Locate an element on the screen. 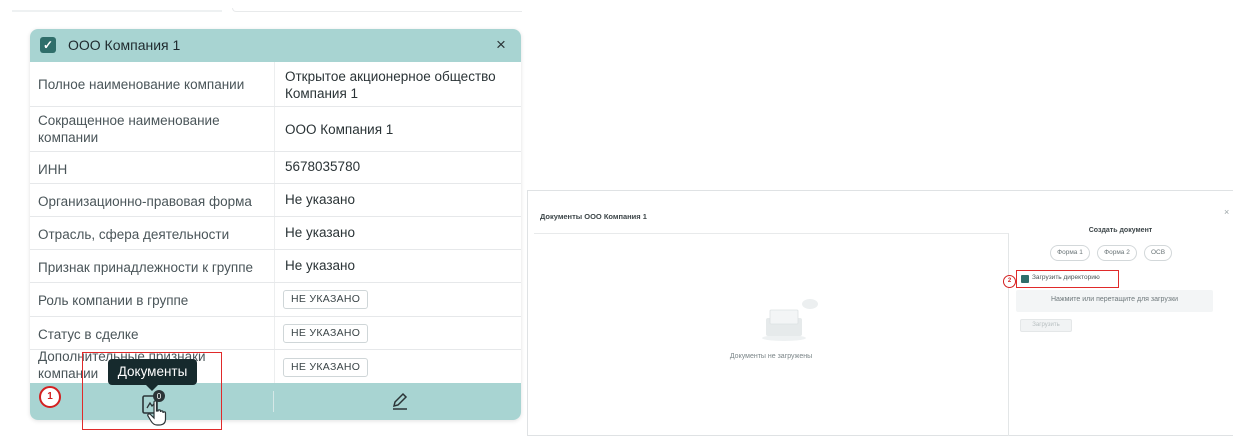  info-row-deal-status: Статус в сделке НЕ УКАЗАНО is located at coordinates (275, 333).